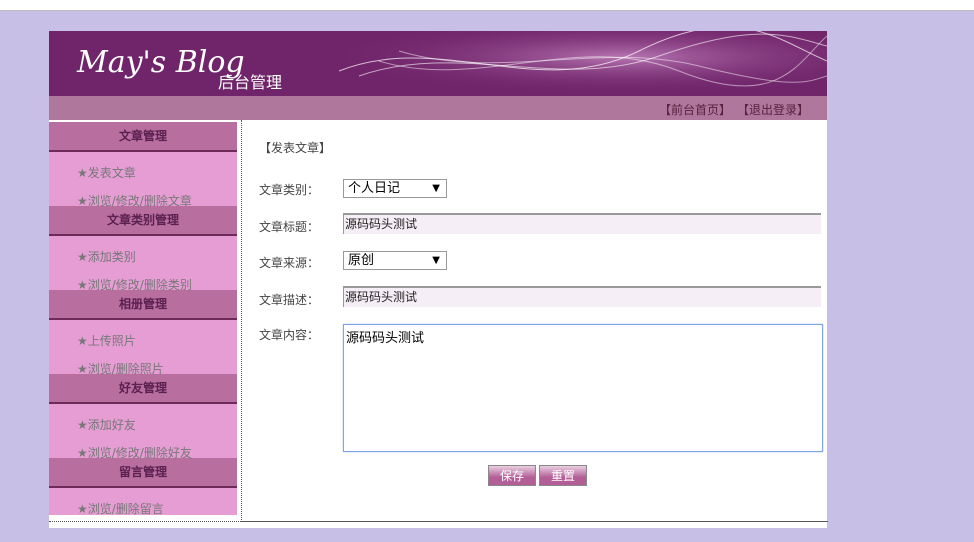 The height and width of the screenshot is (542, 974). What do you see at coordinates (143, 305) in the screenshot?
I see `sidebar-header-album: 相册管理` at bounding box center [143, 305].